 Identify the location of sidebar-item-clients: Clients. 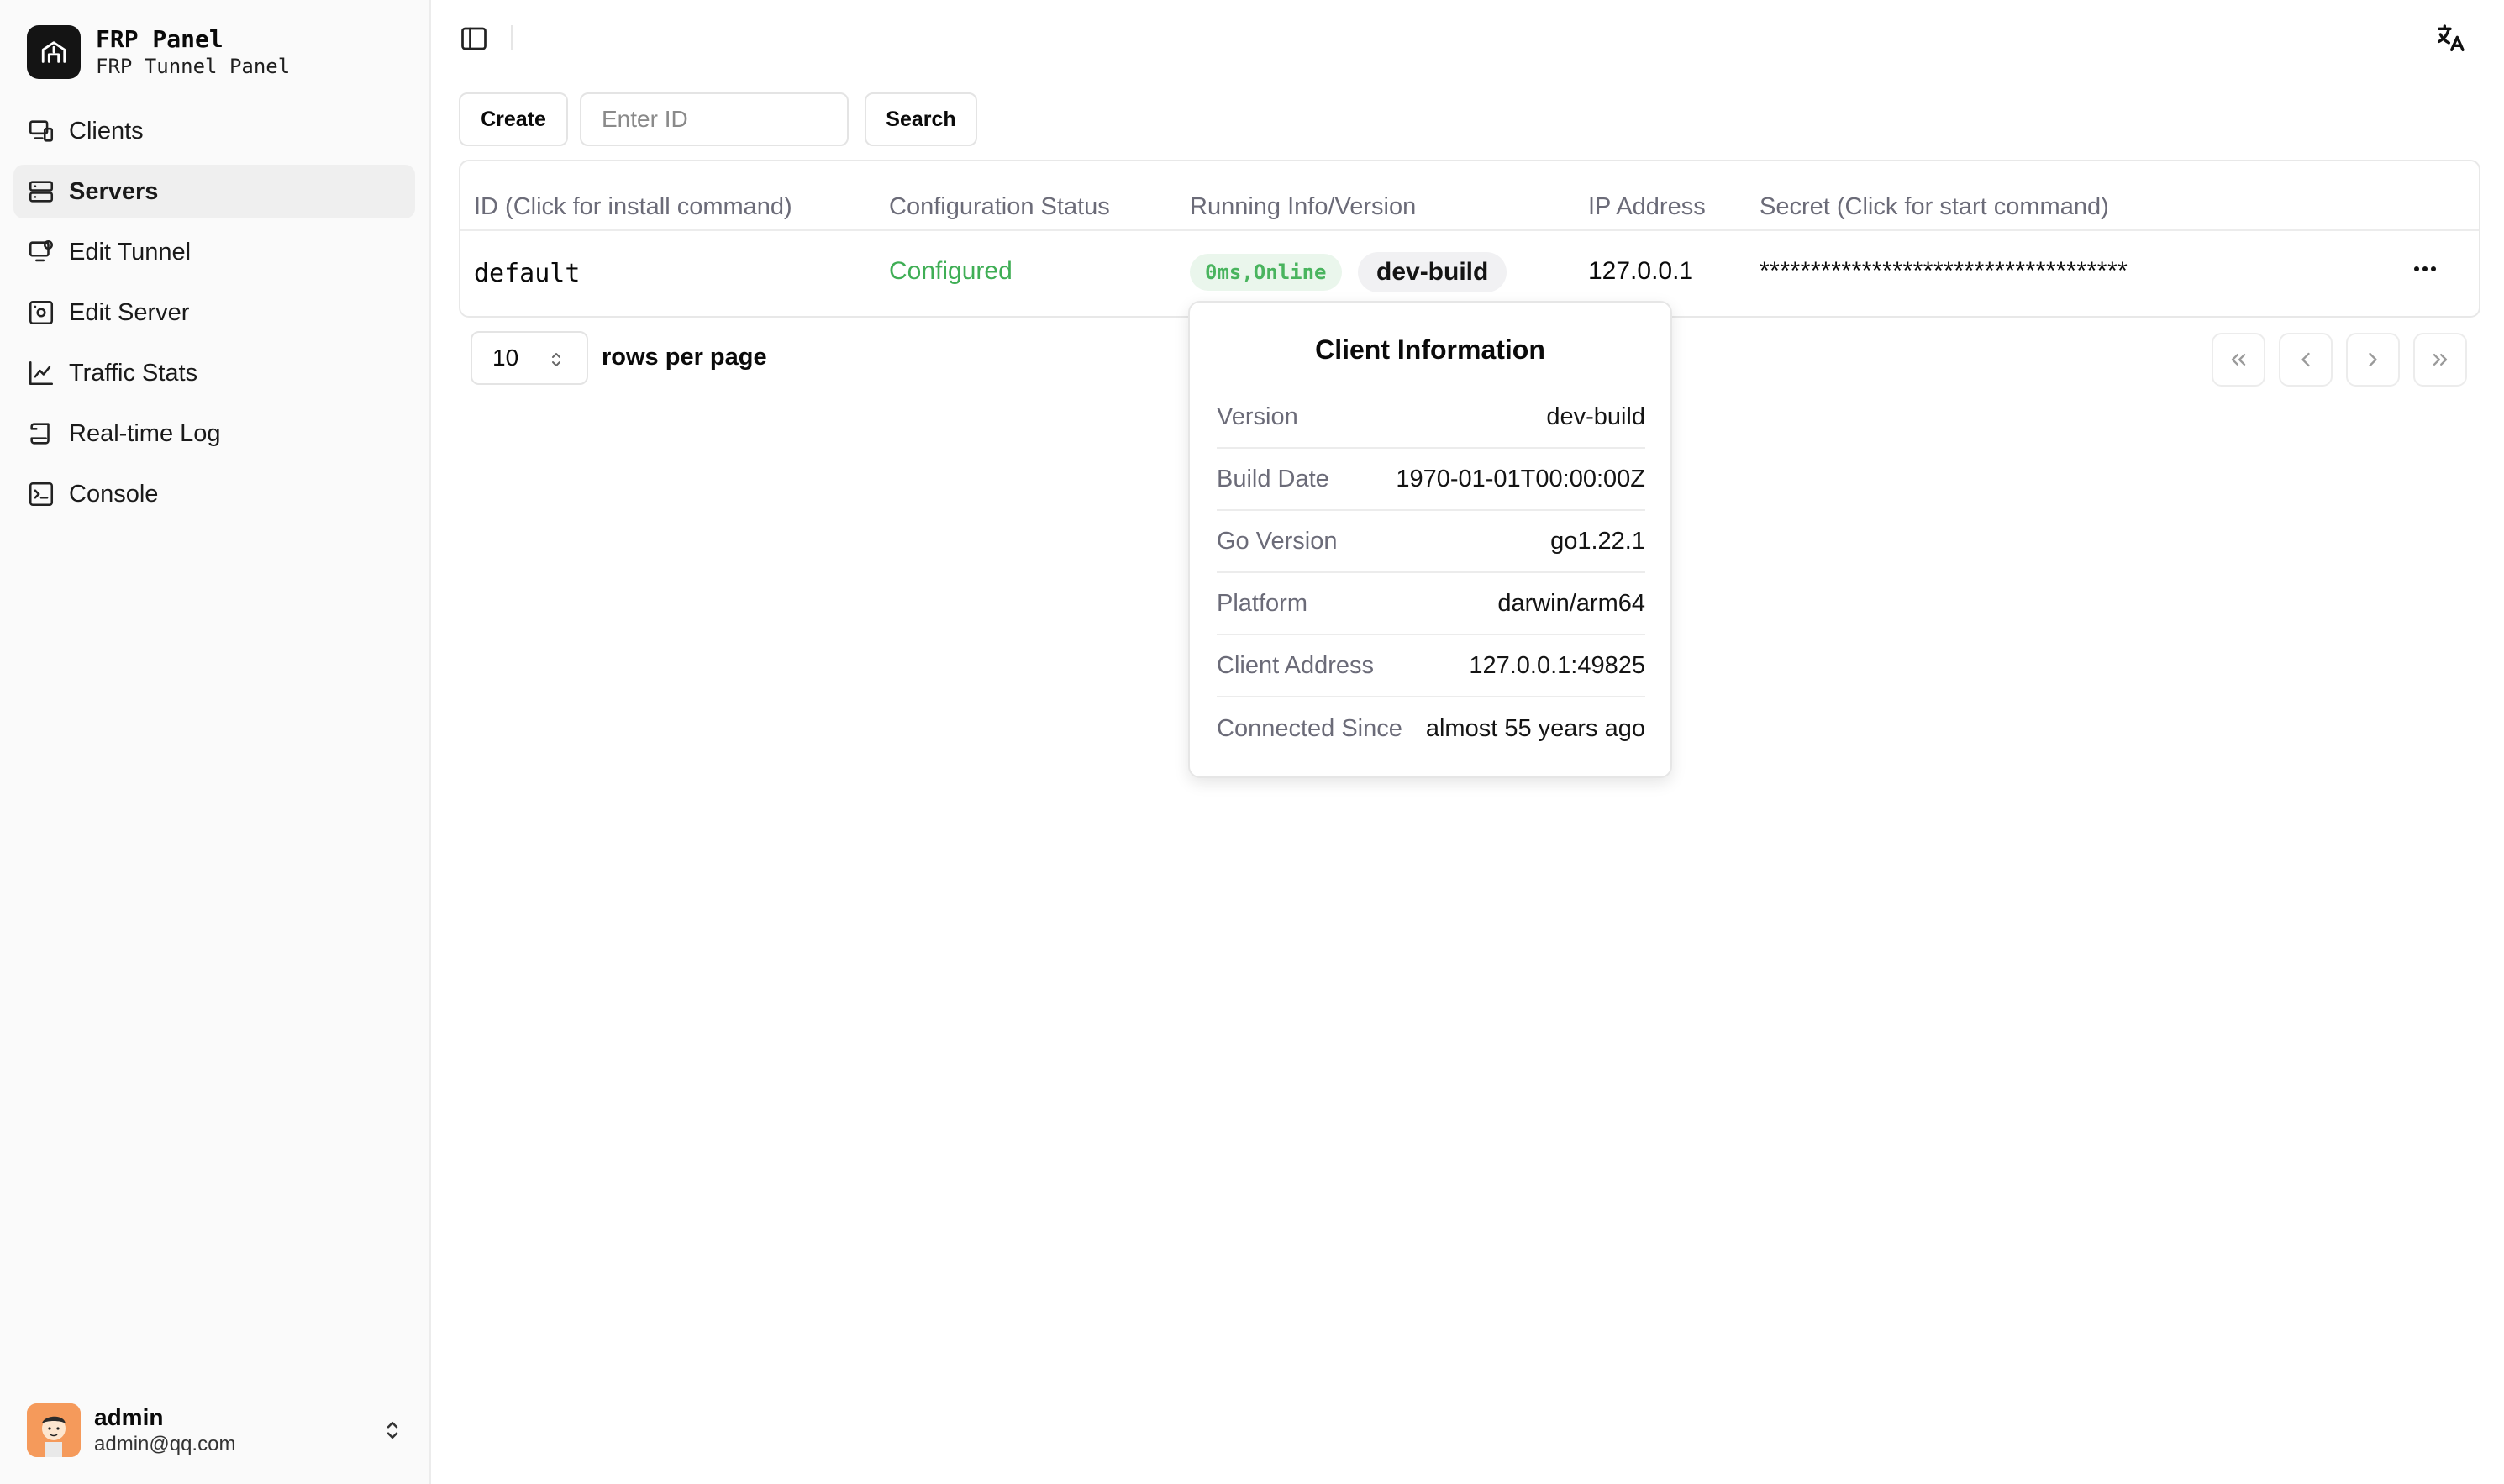
(214, 131).